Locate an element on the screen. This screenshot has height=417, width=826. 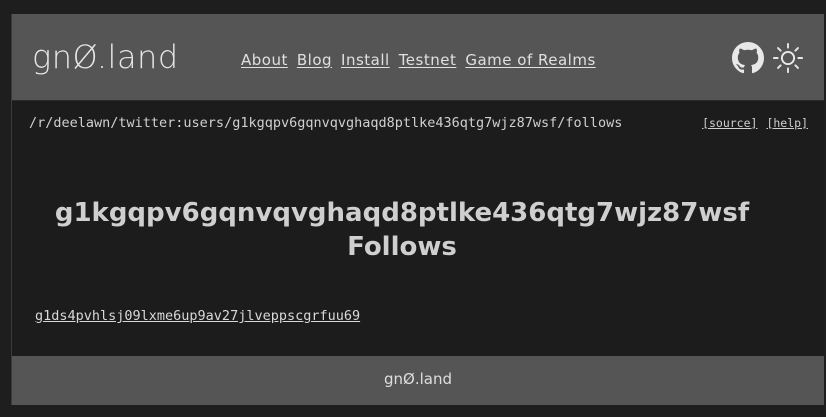
site-footer: gnØ.land is located at coordinates (418, 380).